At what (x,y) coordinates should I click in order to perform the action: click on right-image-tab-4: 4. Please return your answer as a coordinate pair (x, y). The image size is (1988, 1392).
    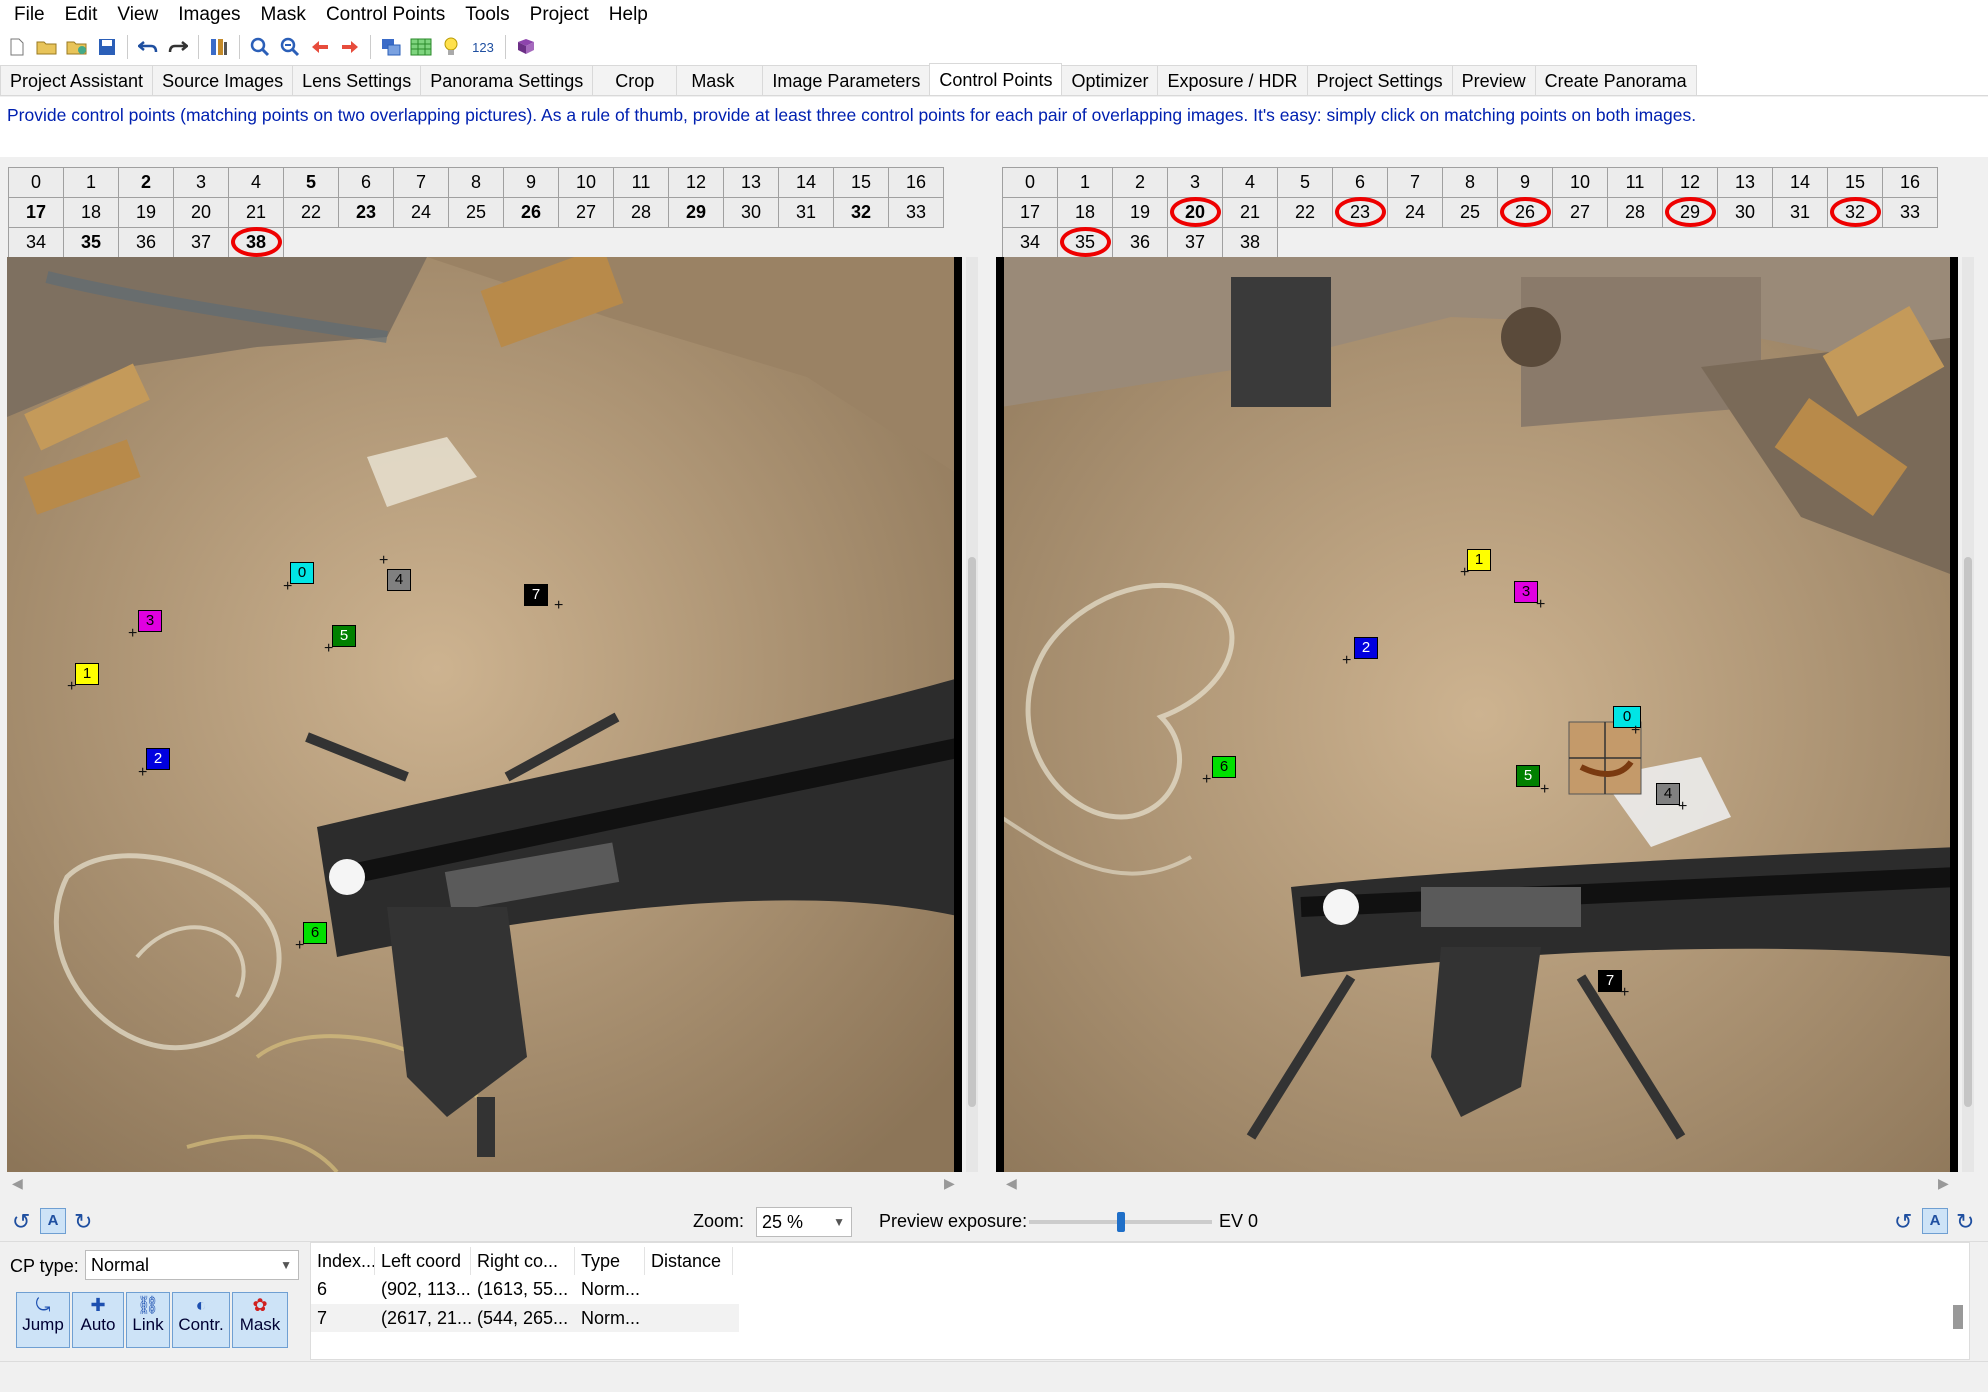
    Looking at the image, I should click on (1250, 182).